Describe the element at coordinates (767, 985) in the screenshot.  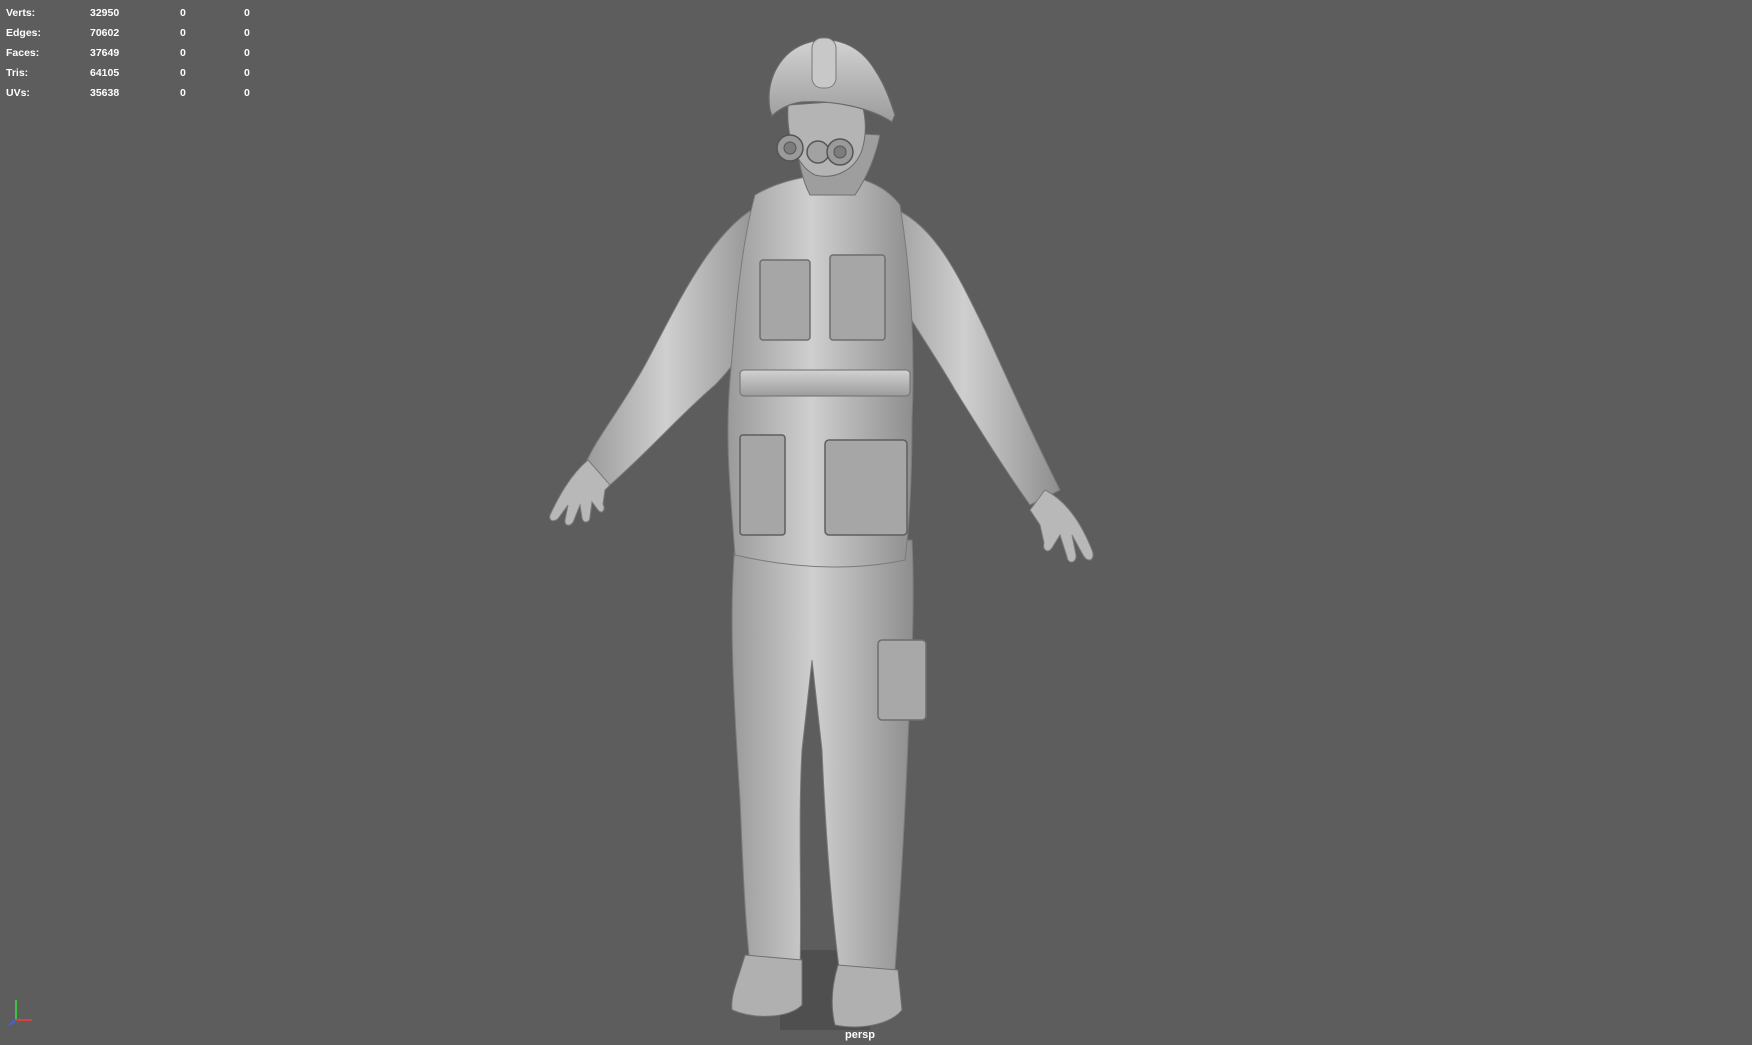
I see `left-boot` at that location.